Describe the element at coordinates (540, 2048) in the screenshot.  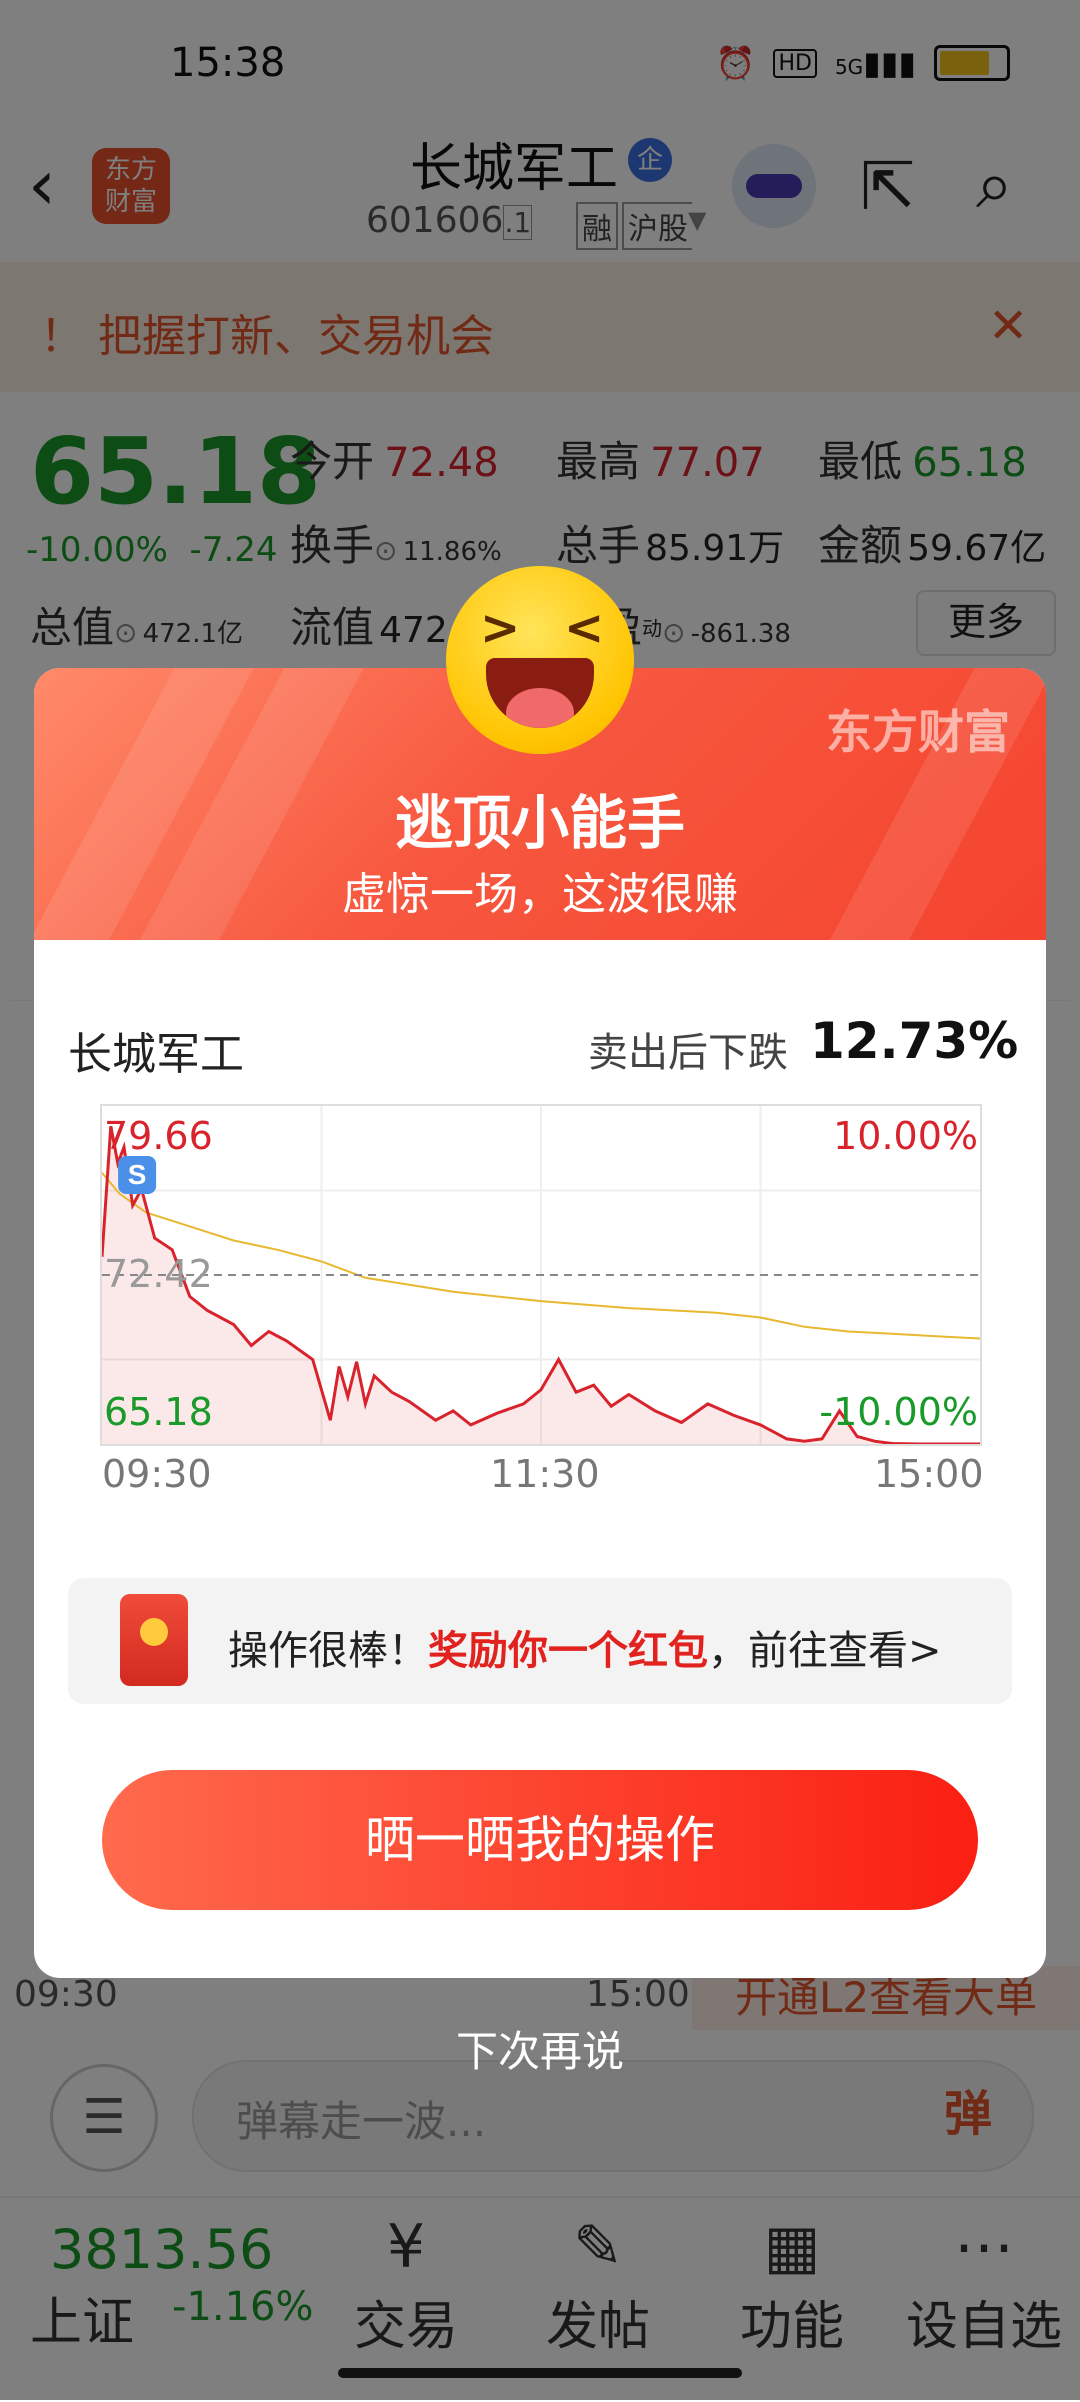
I see `later-link: 下次再说` at that location.